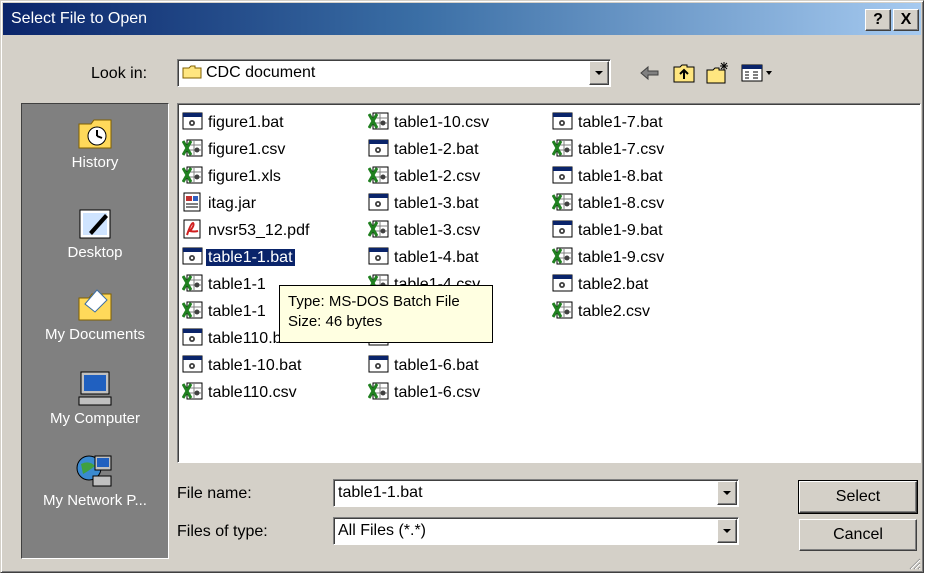 The image size is (926, 575). Describe the element at coordinates (250, 257) in the screenshot. I see `file-item-name: table1-1.bat` at that location.